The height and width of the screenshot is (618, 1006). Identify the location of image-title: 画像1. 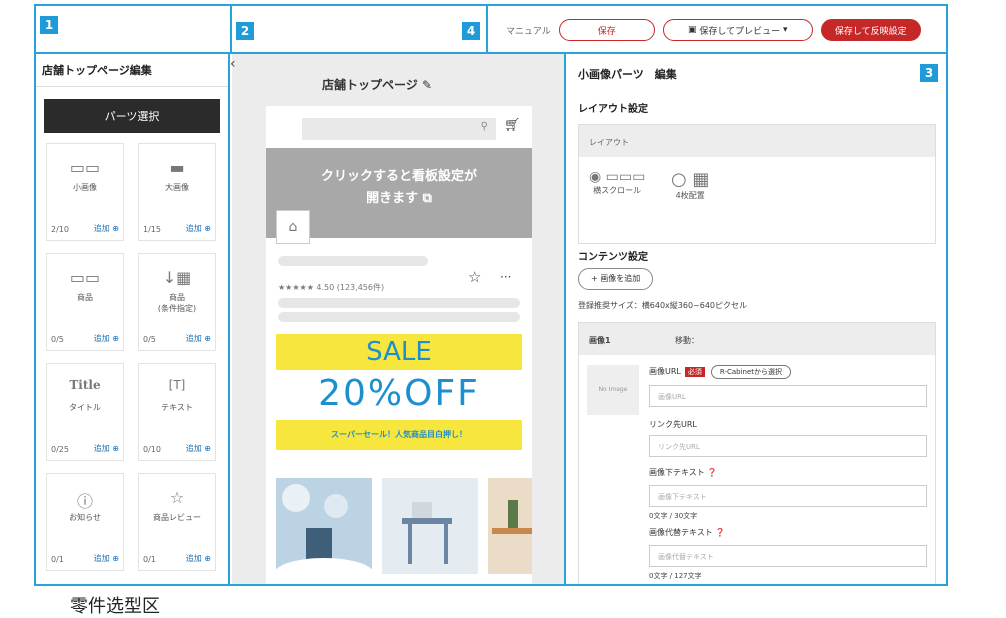
(600, 340).